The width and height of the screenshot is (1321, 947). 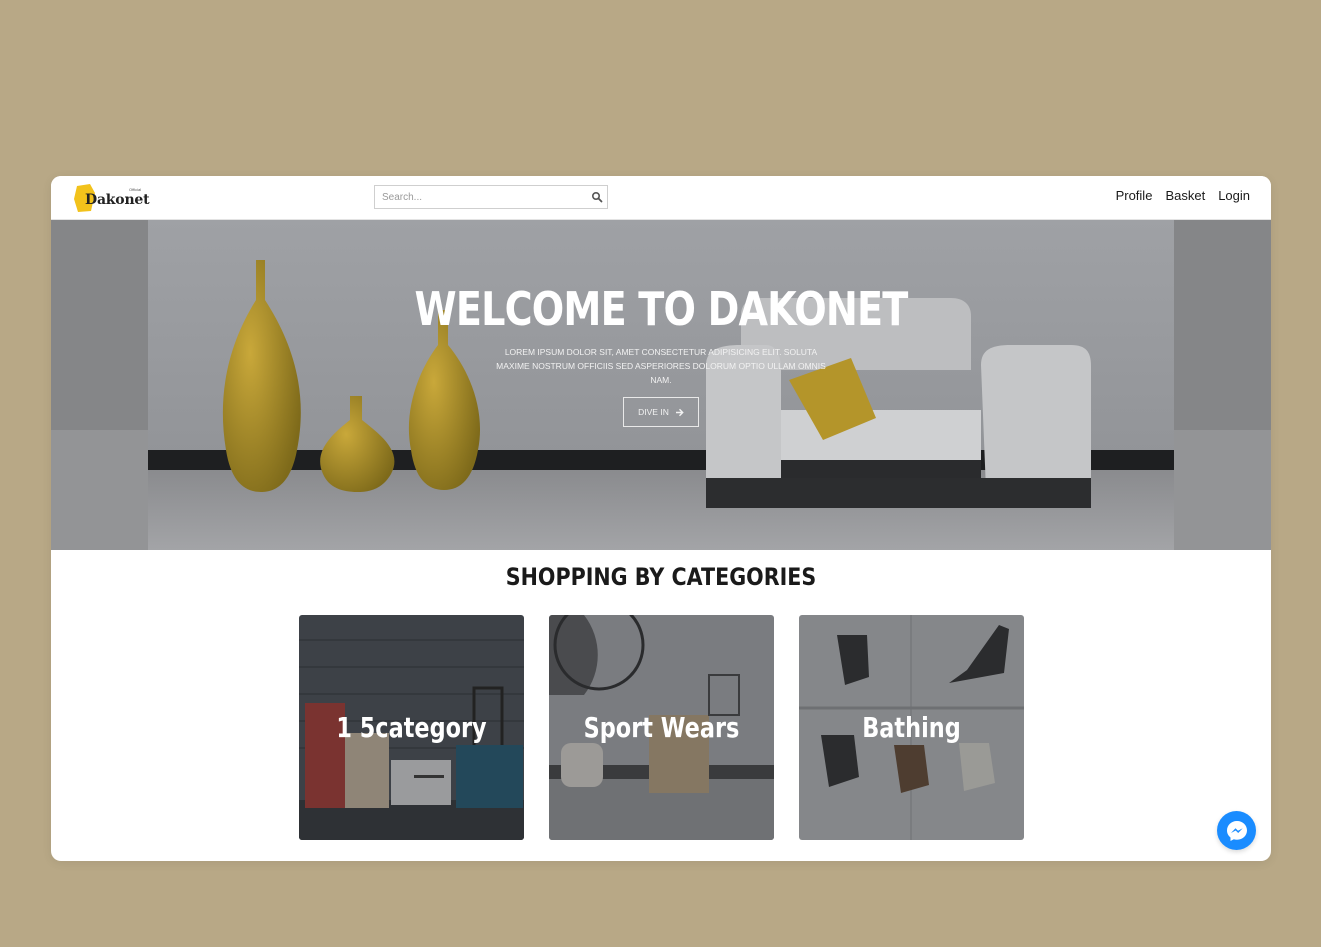 What do you see at coordinates (117, 200) in the screenshot?
I see `brand-name: Dakonet` at bounding box center [117, 200].